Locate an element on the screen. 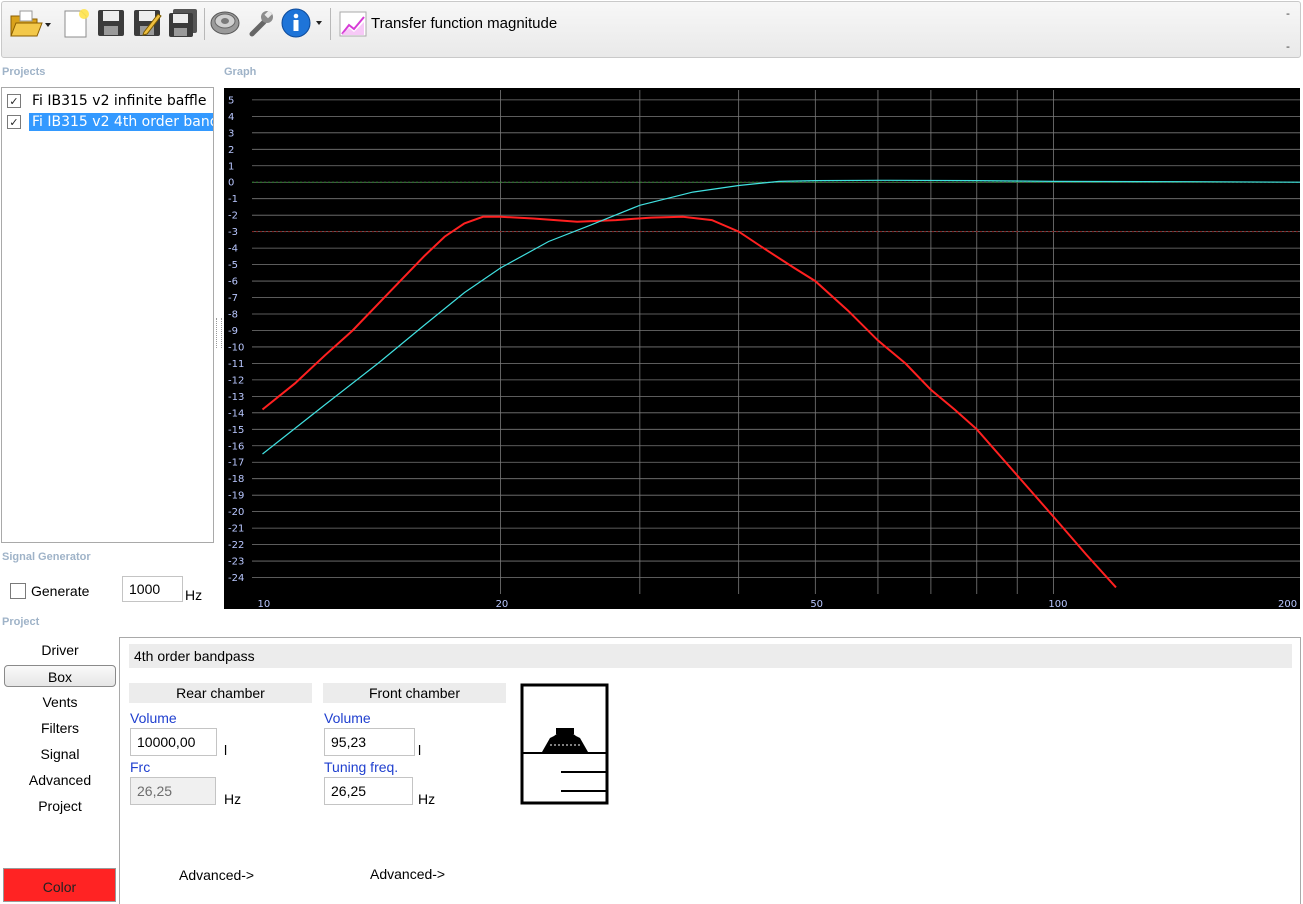 This screenshot has height=904, width=1303. speaker-driver-icon is located at coordinates (225, 23).